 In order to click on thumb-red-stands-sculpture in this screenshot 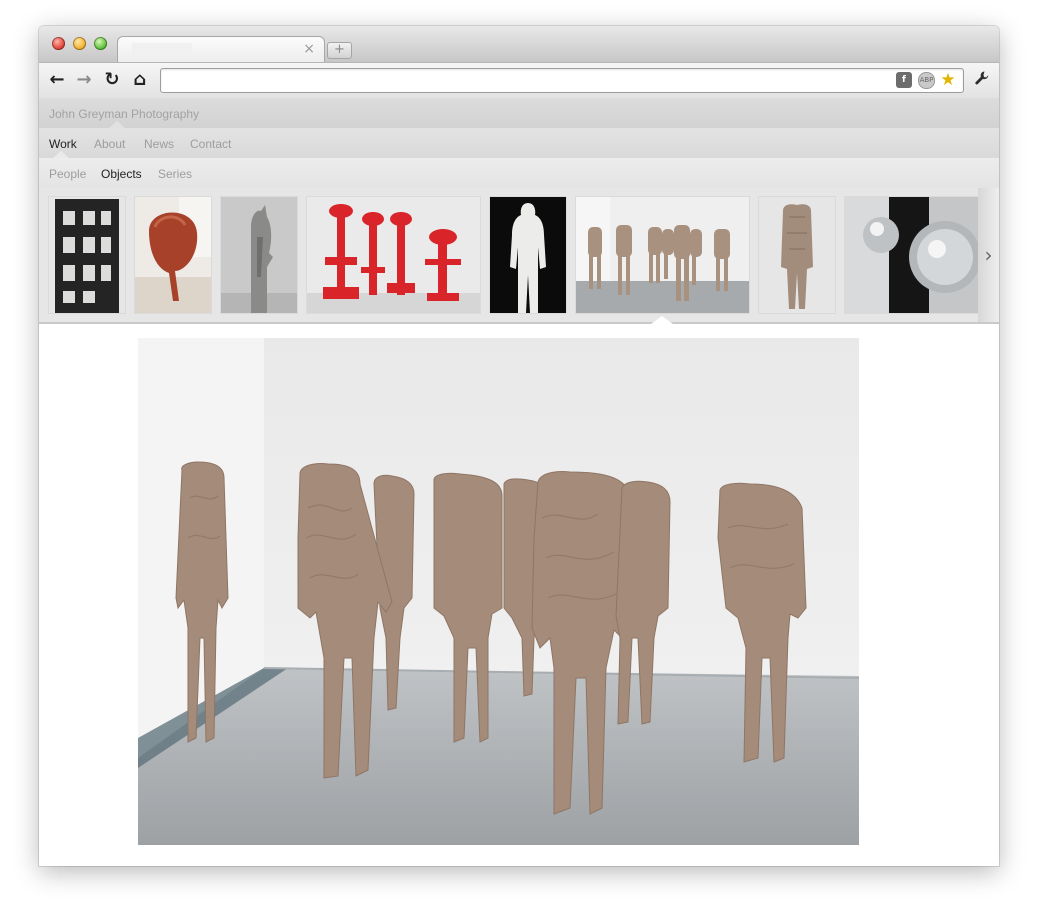, I will do `click(393, 255)`.